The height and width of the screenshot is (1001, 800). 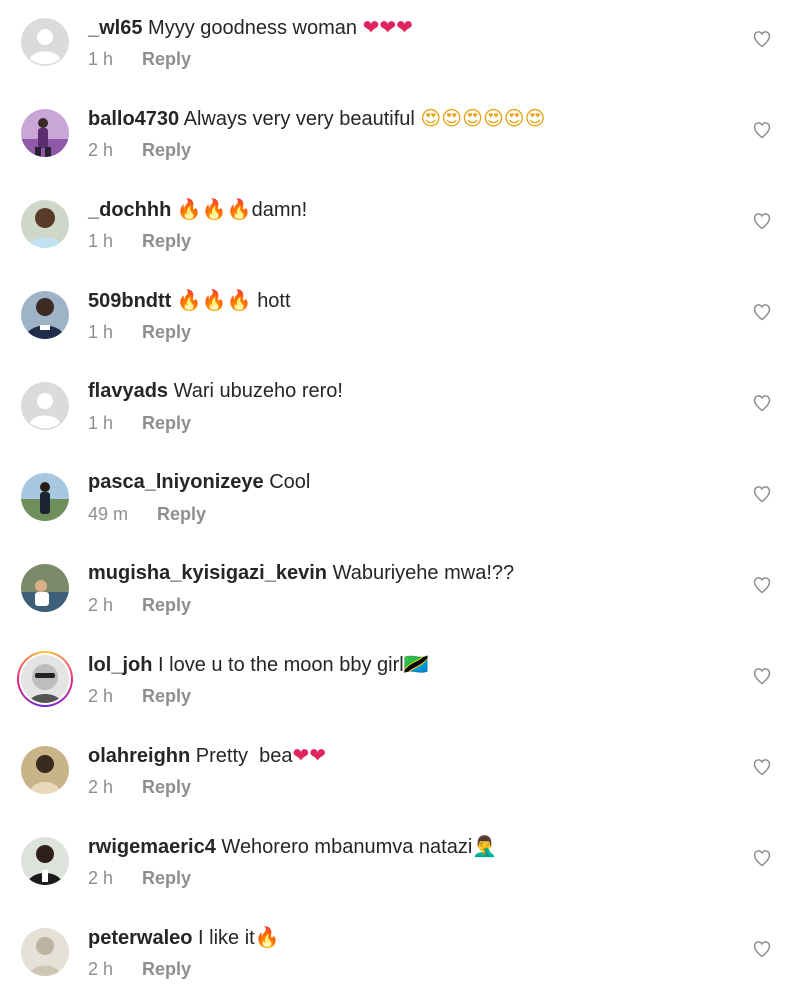 I want to click on comment-emoji: 🤦‍♂️, so click(x=485, y=846).